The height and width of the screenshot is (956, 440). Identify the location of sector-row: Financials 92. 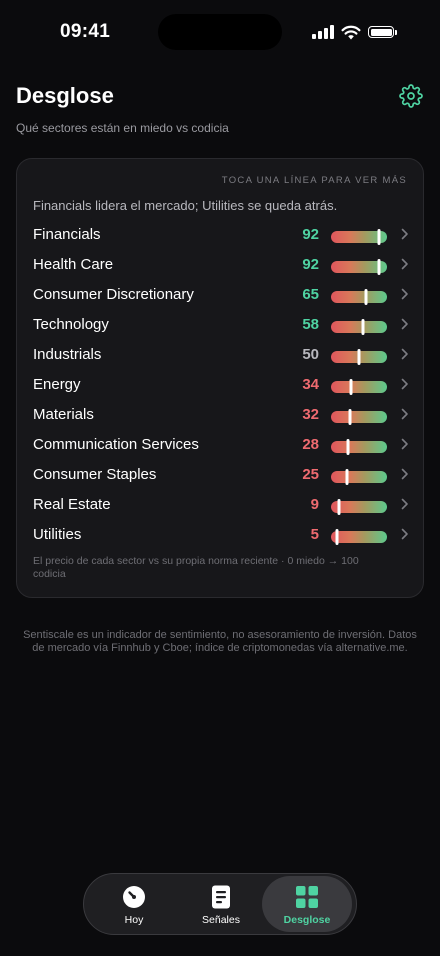
(220, 235).